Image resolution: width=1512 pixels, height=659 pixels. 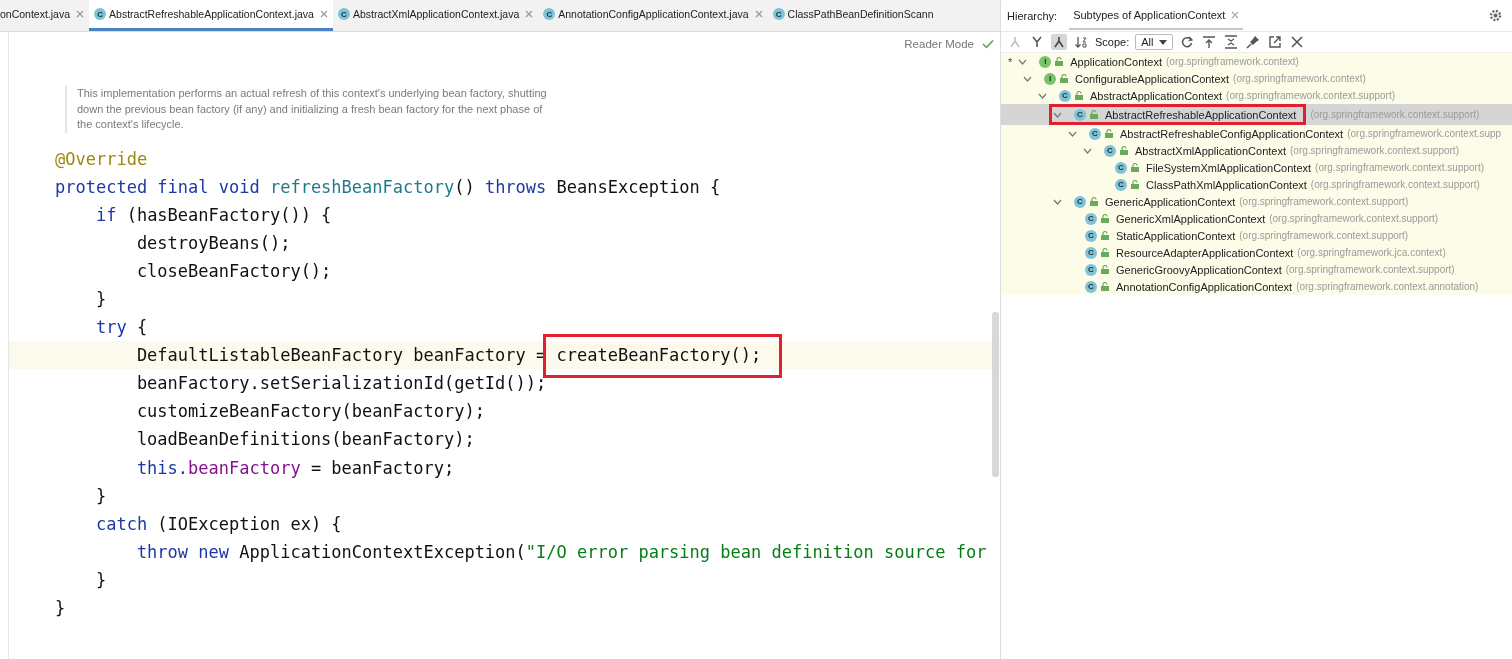 What do you see at coordinates (249, 523) in the screenshot?
I see `code-token: (IOException ex) {` at bounding box center [249, 523].